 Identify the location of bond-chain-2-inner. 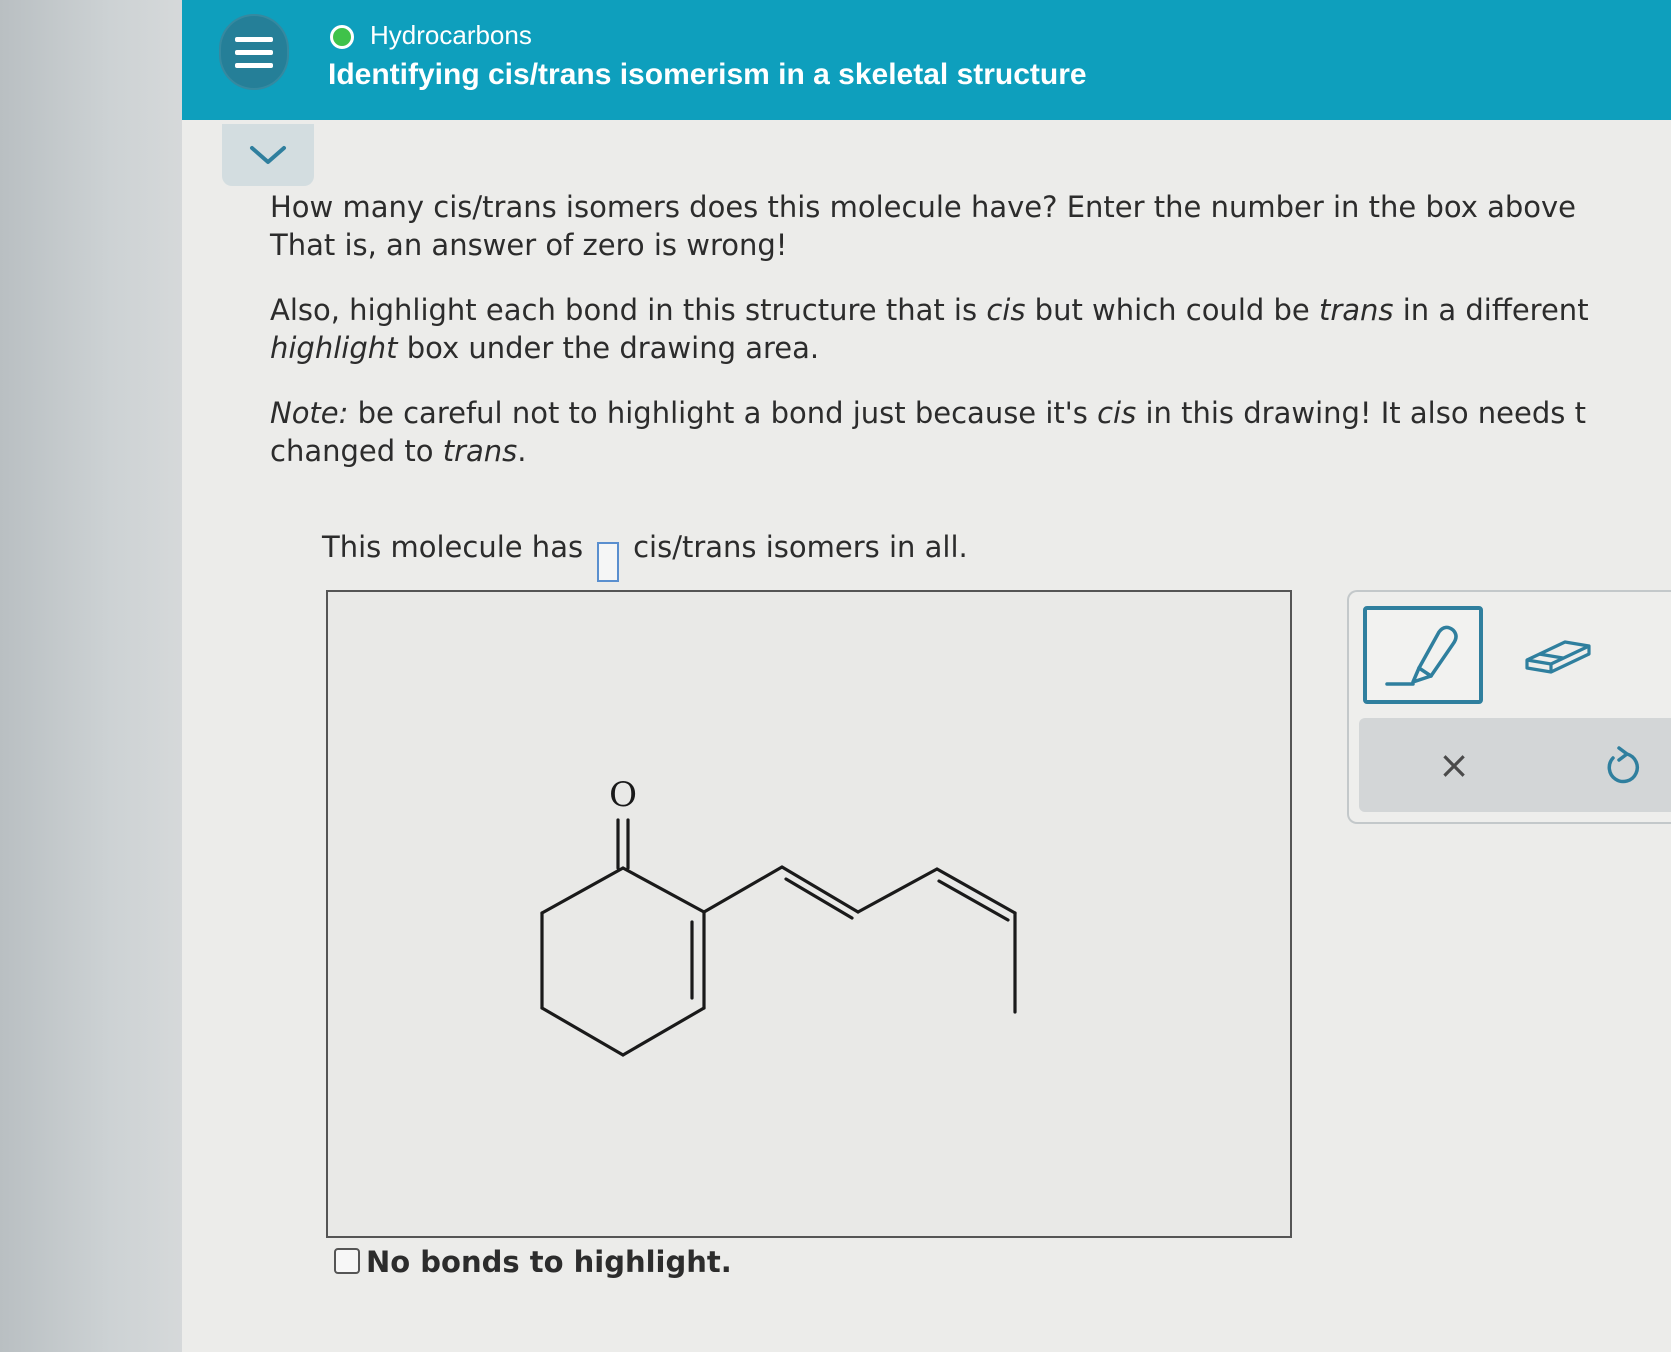
(819, 898).